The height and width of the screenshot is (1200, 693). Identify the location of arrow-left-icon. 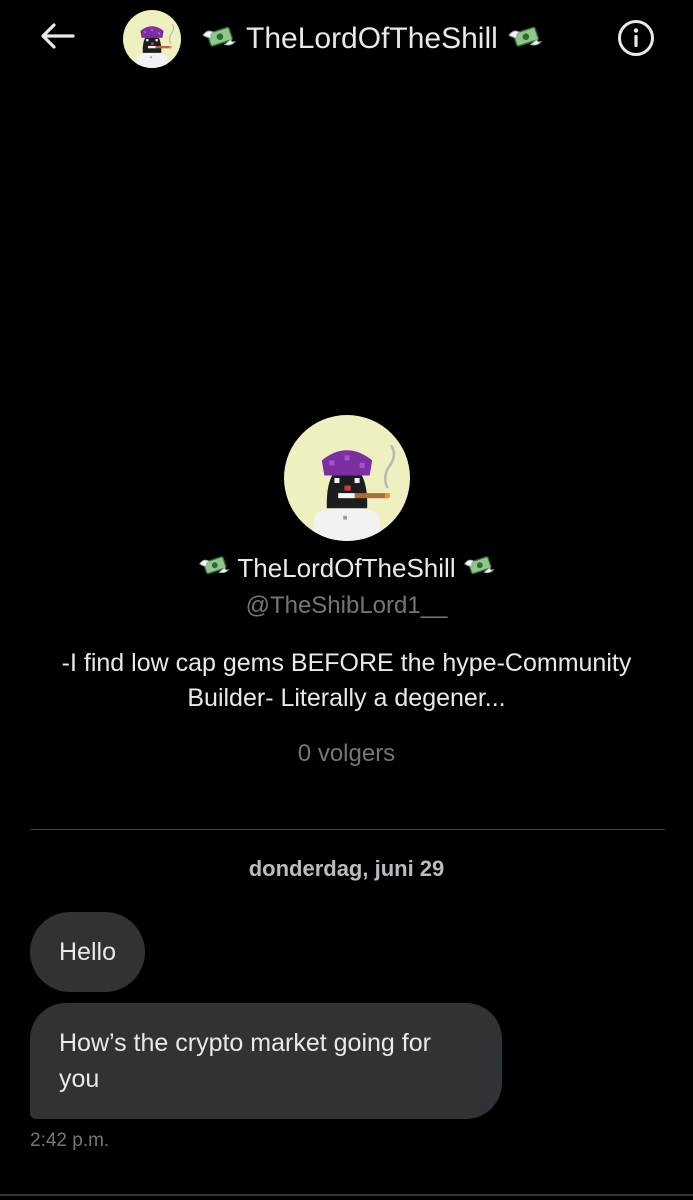
(58, 38).